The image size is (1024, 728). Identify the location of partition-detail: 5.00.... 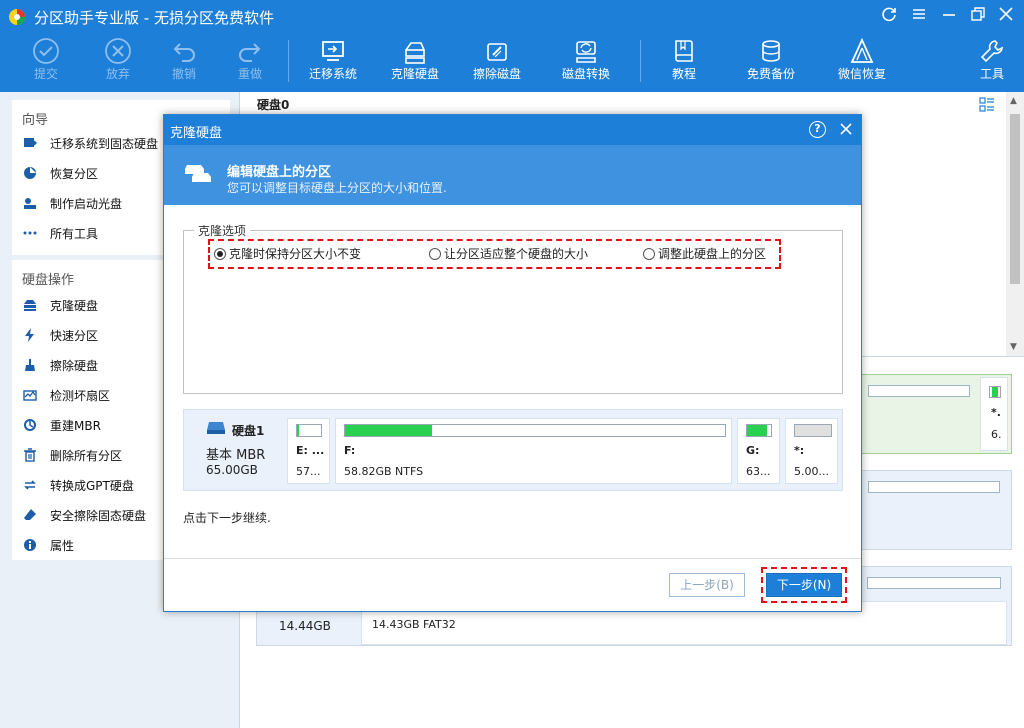
(811, 471).